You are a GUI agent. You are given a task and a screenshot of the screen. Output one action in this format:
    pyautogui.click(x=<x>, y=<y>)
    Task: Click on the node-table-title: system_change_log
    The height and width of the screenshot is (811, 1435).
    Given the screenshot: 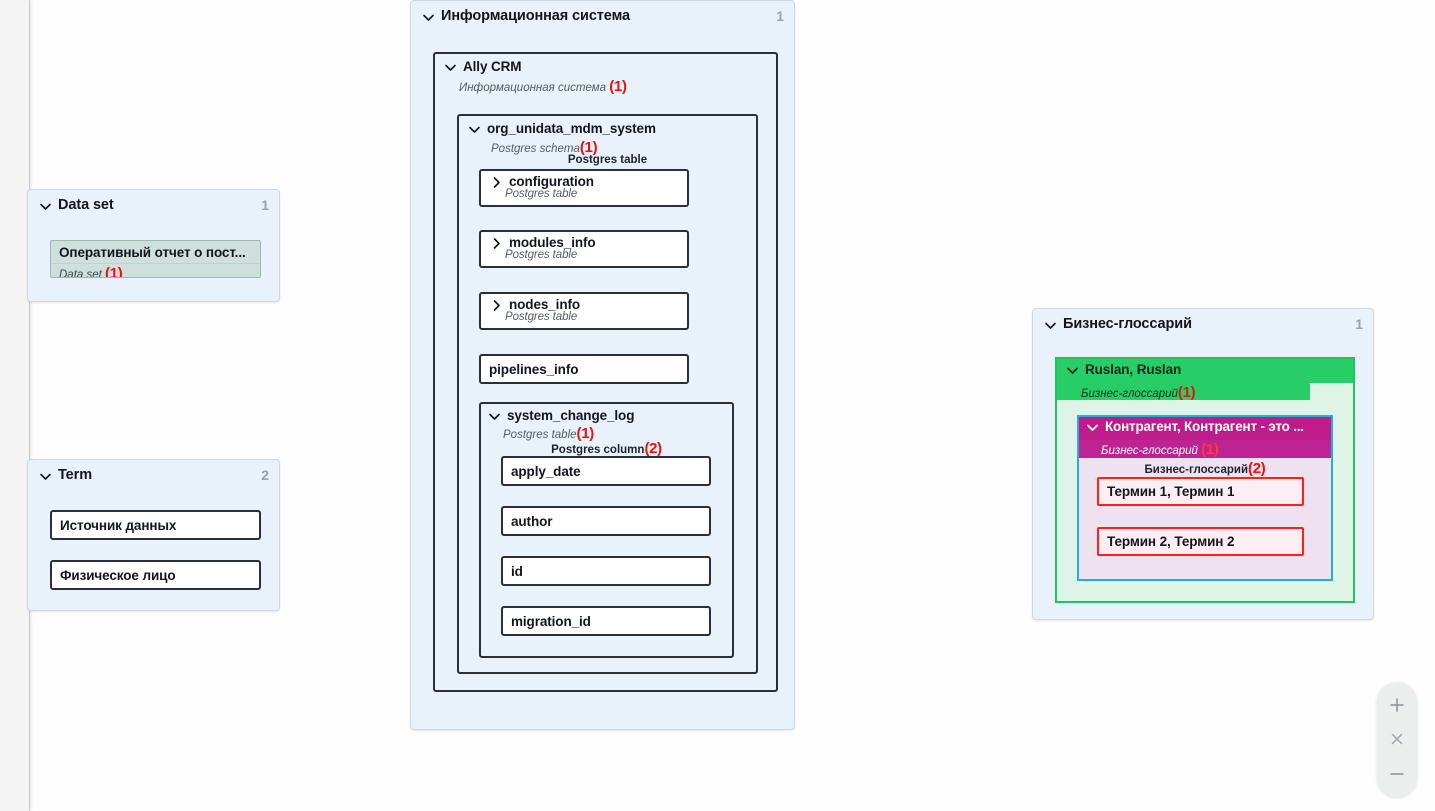 What is the action you would take?
    pyautogui.click(x=560, y=415)
    